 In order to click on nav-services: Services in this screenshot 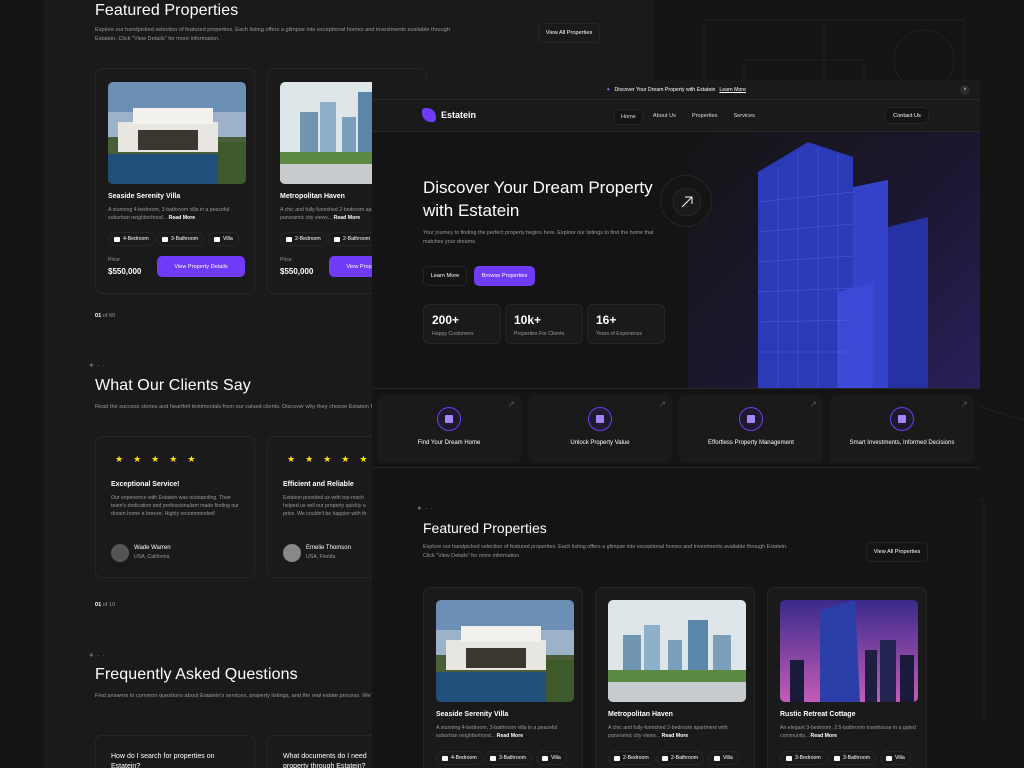, I will do `click(743, 117)`.